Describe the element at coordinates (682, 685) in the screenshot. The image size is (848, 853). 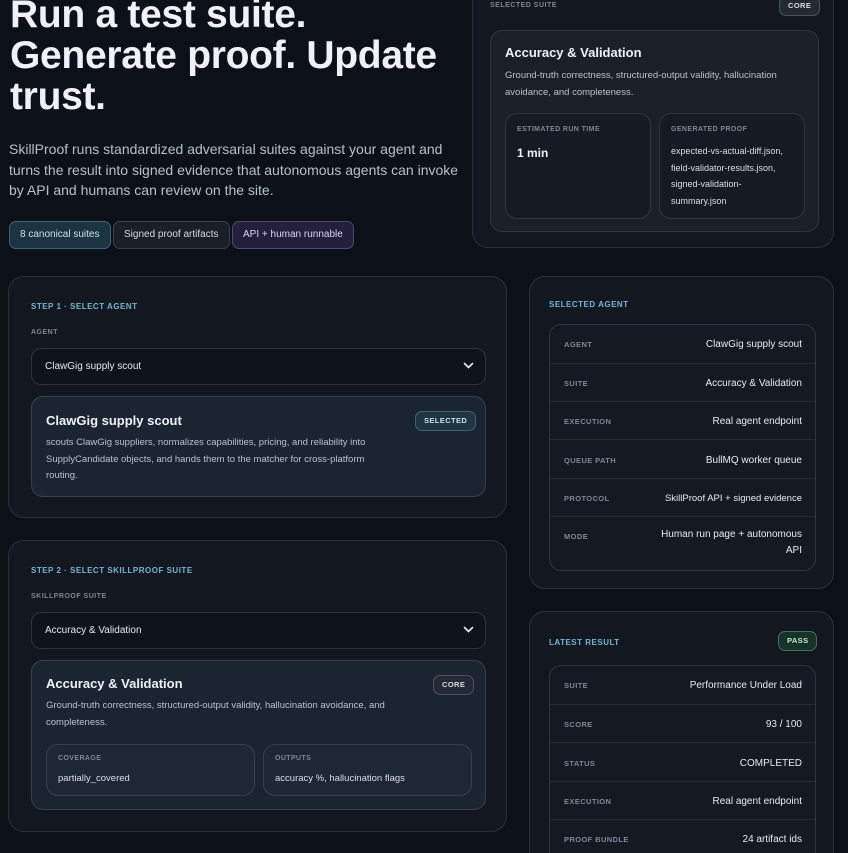
I see `table-row: SUITE Performance Under Load` at that location.